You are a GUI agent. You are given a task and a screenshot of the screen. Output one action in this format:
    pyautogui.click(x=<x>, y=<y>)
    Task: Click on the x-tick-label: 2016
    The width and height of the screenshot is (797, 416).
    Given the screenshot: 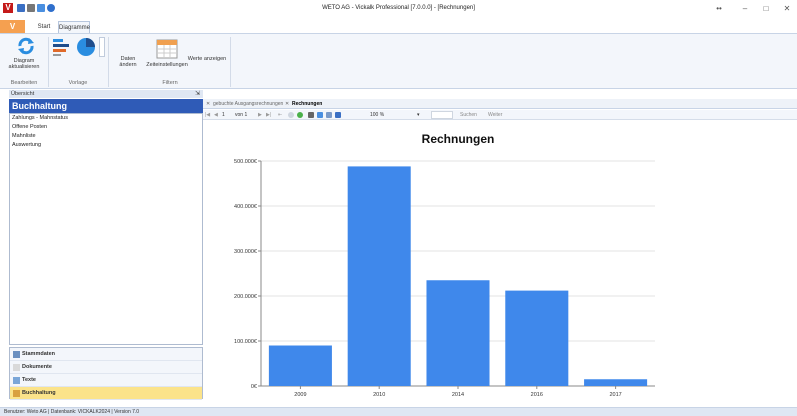 What is the action you would take?
    pyautogui.click(x=537, y=395)
    